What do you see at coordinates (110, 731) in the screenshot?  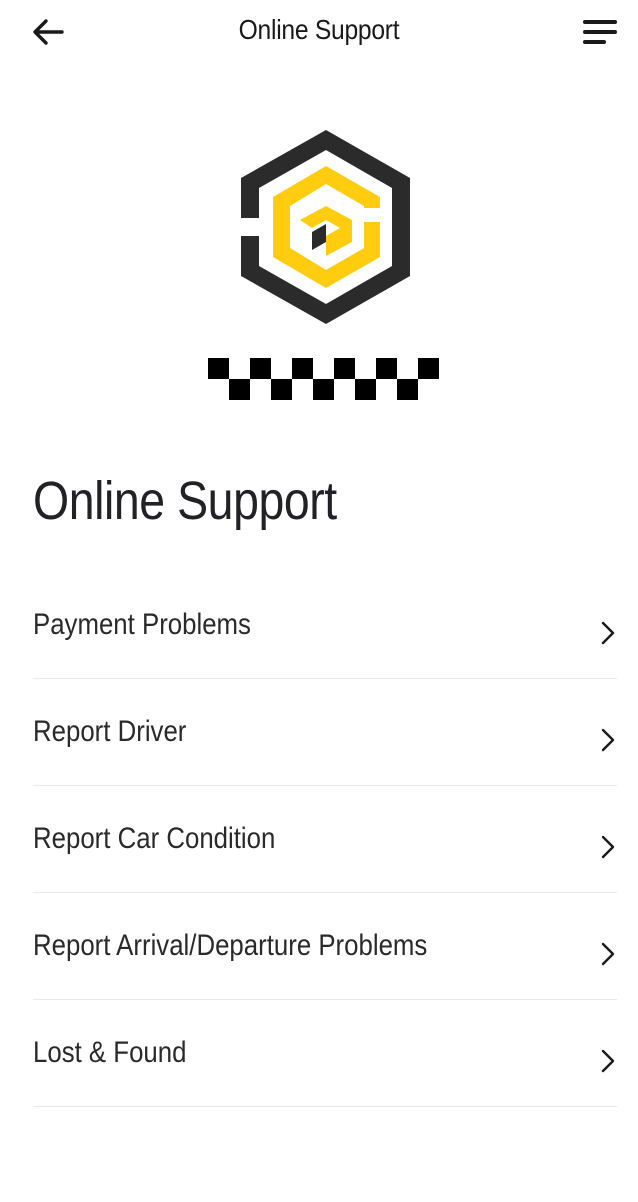 I see `menu-item-label: Report Driver` at bounding box center [110, 731].